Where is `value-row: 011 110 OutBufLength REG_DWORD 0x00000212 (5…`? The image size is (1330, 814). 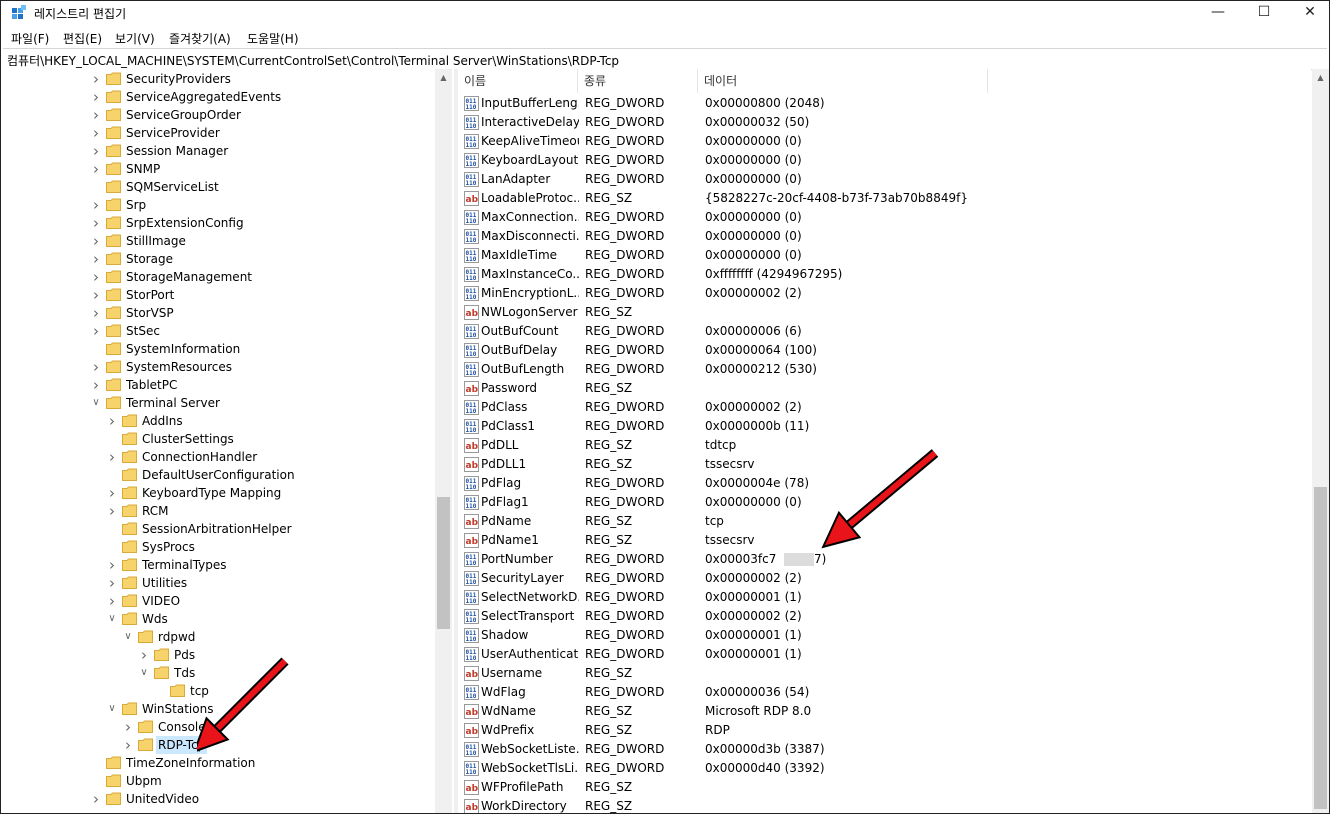 value-row: 011 110 OutBufLength REG_DWORD 0x00000212 (5… is located at coordinates (884, 369).